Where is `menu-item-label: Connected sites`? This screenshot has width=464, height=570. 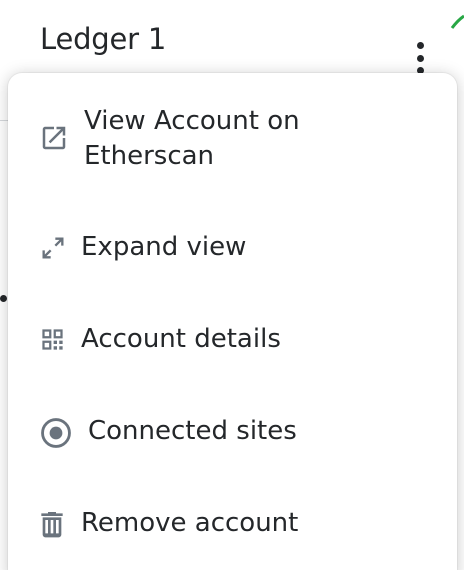 menu-item-label: Connected sites is located at coordinates (192, 431).